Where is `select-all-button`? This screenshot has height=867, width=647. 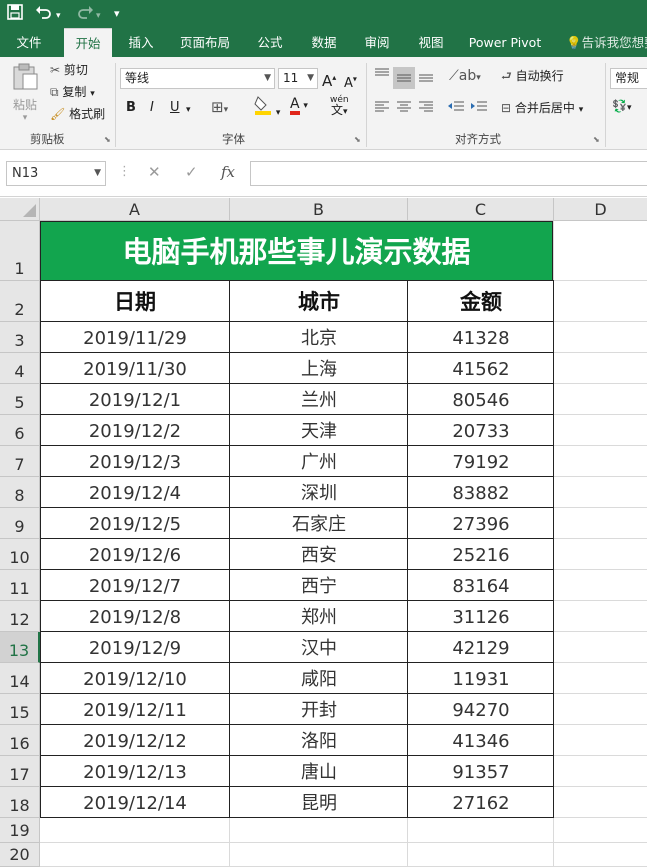 select-all-button is located at coordinates (20, 209).